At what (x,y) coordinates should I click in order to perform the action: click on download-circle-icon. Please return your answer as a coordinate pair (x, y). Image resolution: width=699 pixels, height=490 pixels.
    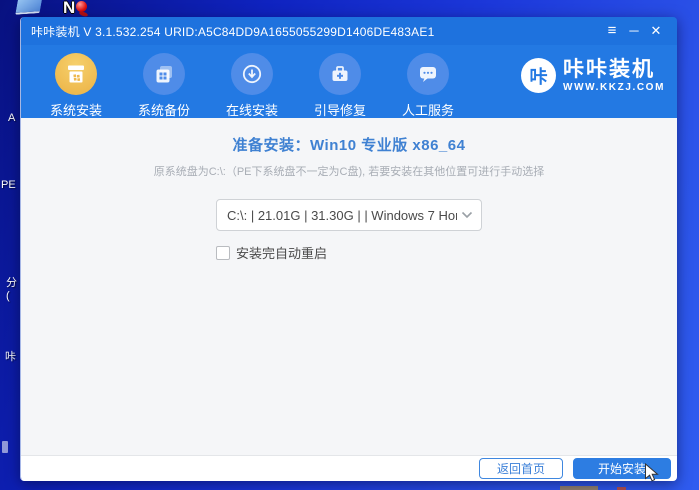
    Looking at the image, I should click on (252, 74).